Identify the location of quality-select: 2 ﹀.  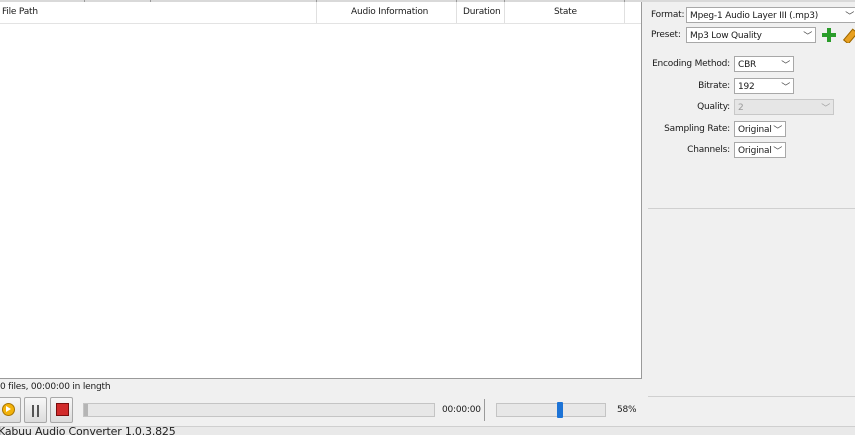
(784, 107).